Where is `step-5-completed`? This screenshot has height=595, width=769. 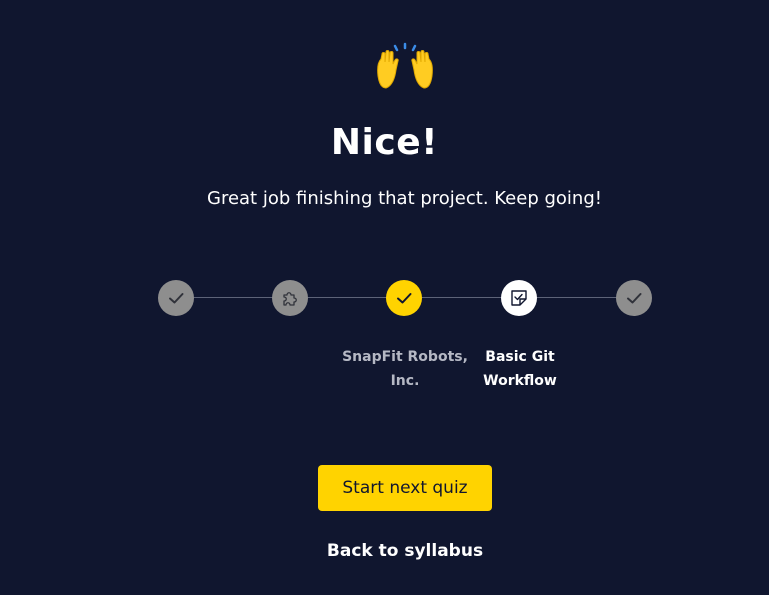 step-5-completed is located at coordinates (634, 298).